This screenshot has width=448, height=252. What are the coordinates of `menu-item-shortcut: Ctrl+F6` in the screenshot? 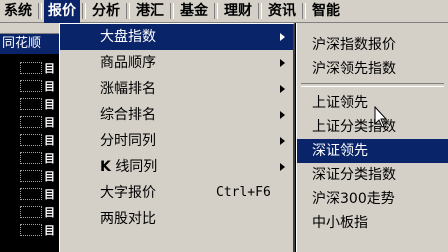 It's located at (243, 192).